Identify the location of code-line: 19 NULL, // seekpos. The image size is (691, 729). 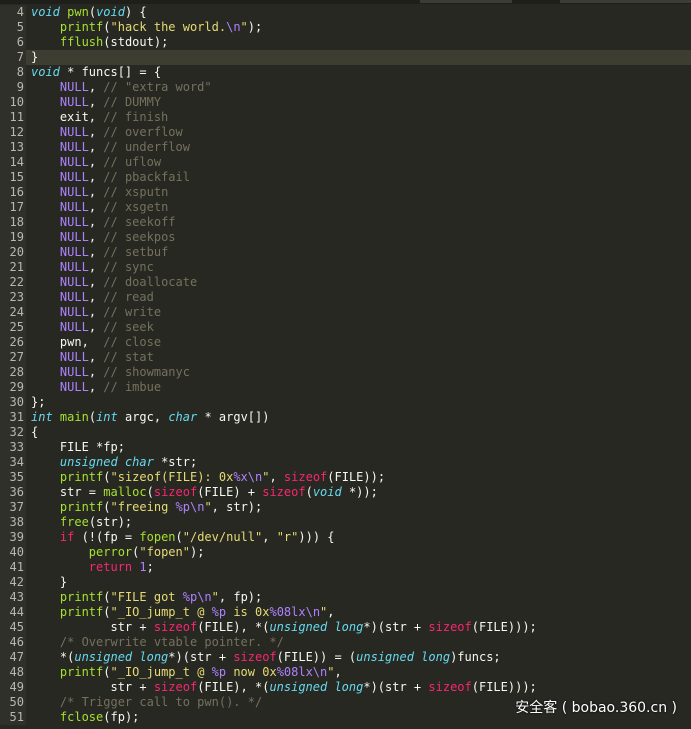
(345, 237).